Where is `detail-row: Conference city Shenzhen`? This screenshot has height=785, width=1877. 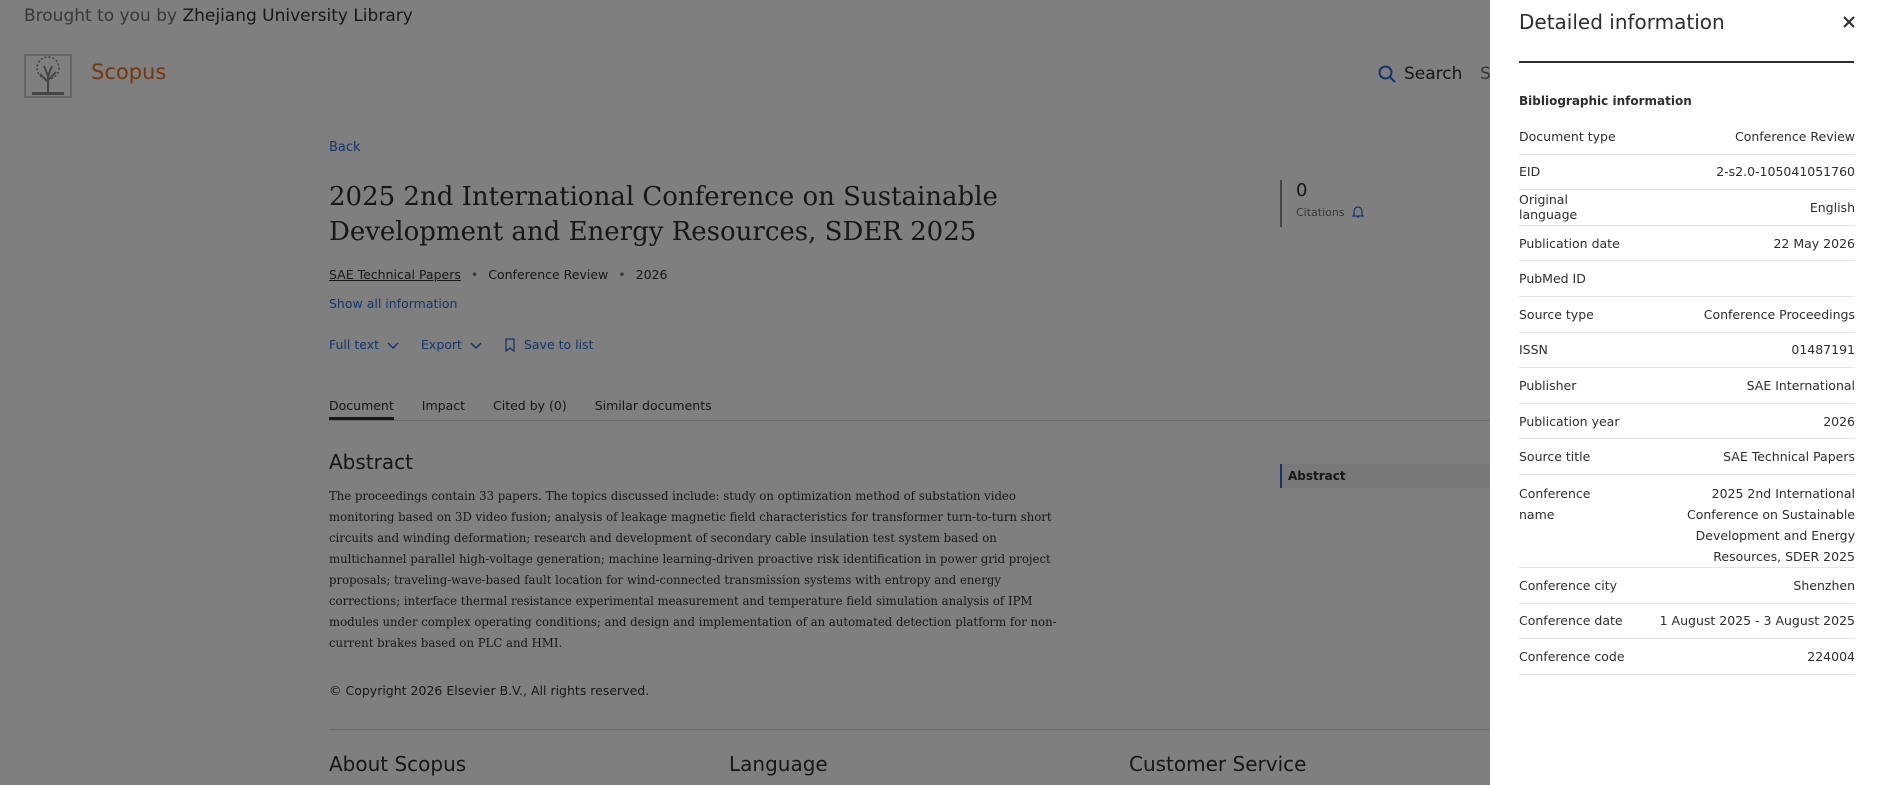
detail-row: Conference city Shenzhen is located at coordinates (1687, 586).